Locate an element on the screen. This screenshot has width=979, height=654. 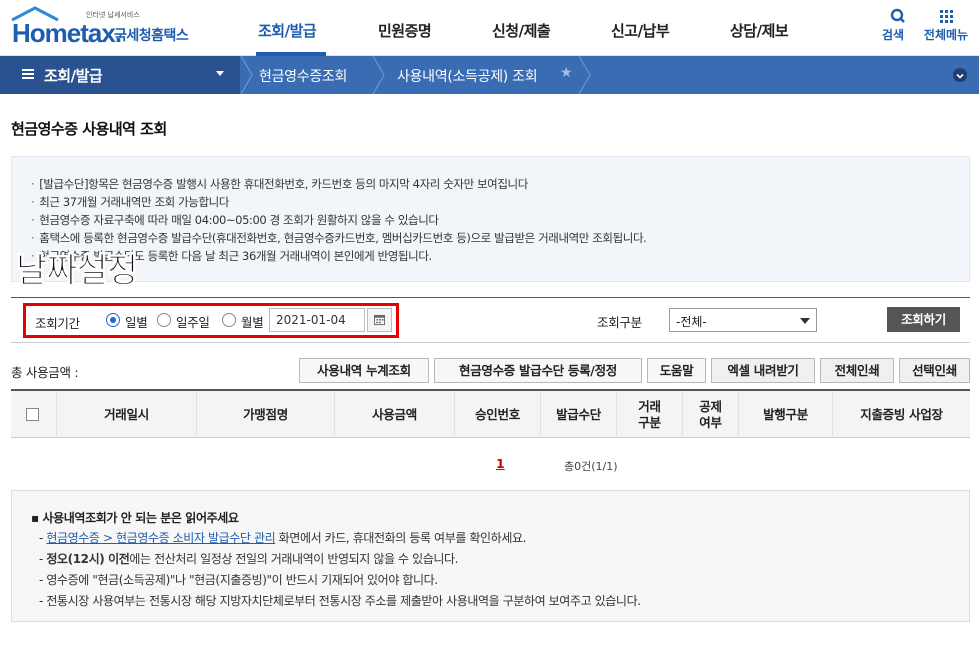
print-all-button: 전체인쇄 is located at coordinates (857, 370).